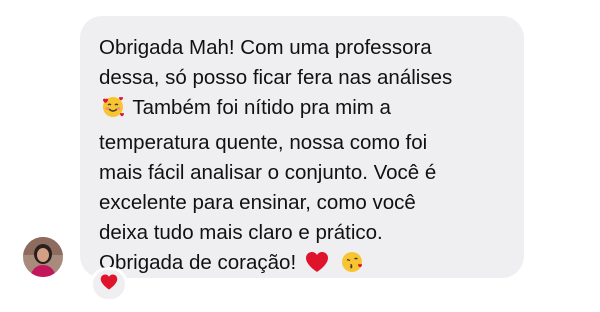  Describe the element at coordinates (353, 266) in the screenshot. I see `face-blowing-kiss-icon` at that location.